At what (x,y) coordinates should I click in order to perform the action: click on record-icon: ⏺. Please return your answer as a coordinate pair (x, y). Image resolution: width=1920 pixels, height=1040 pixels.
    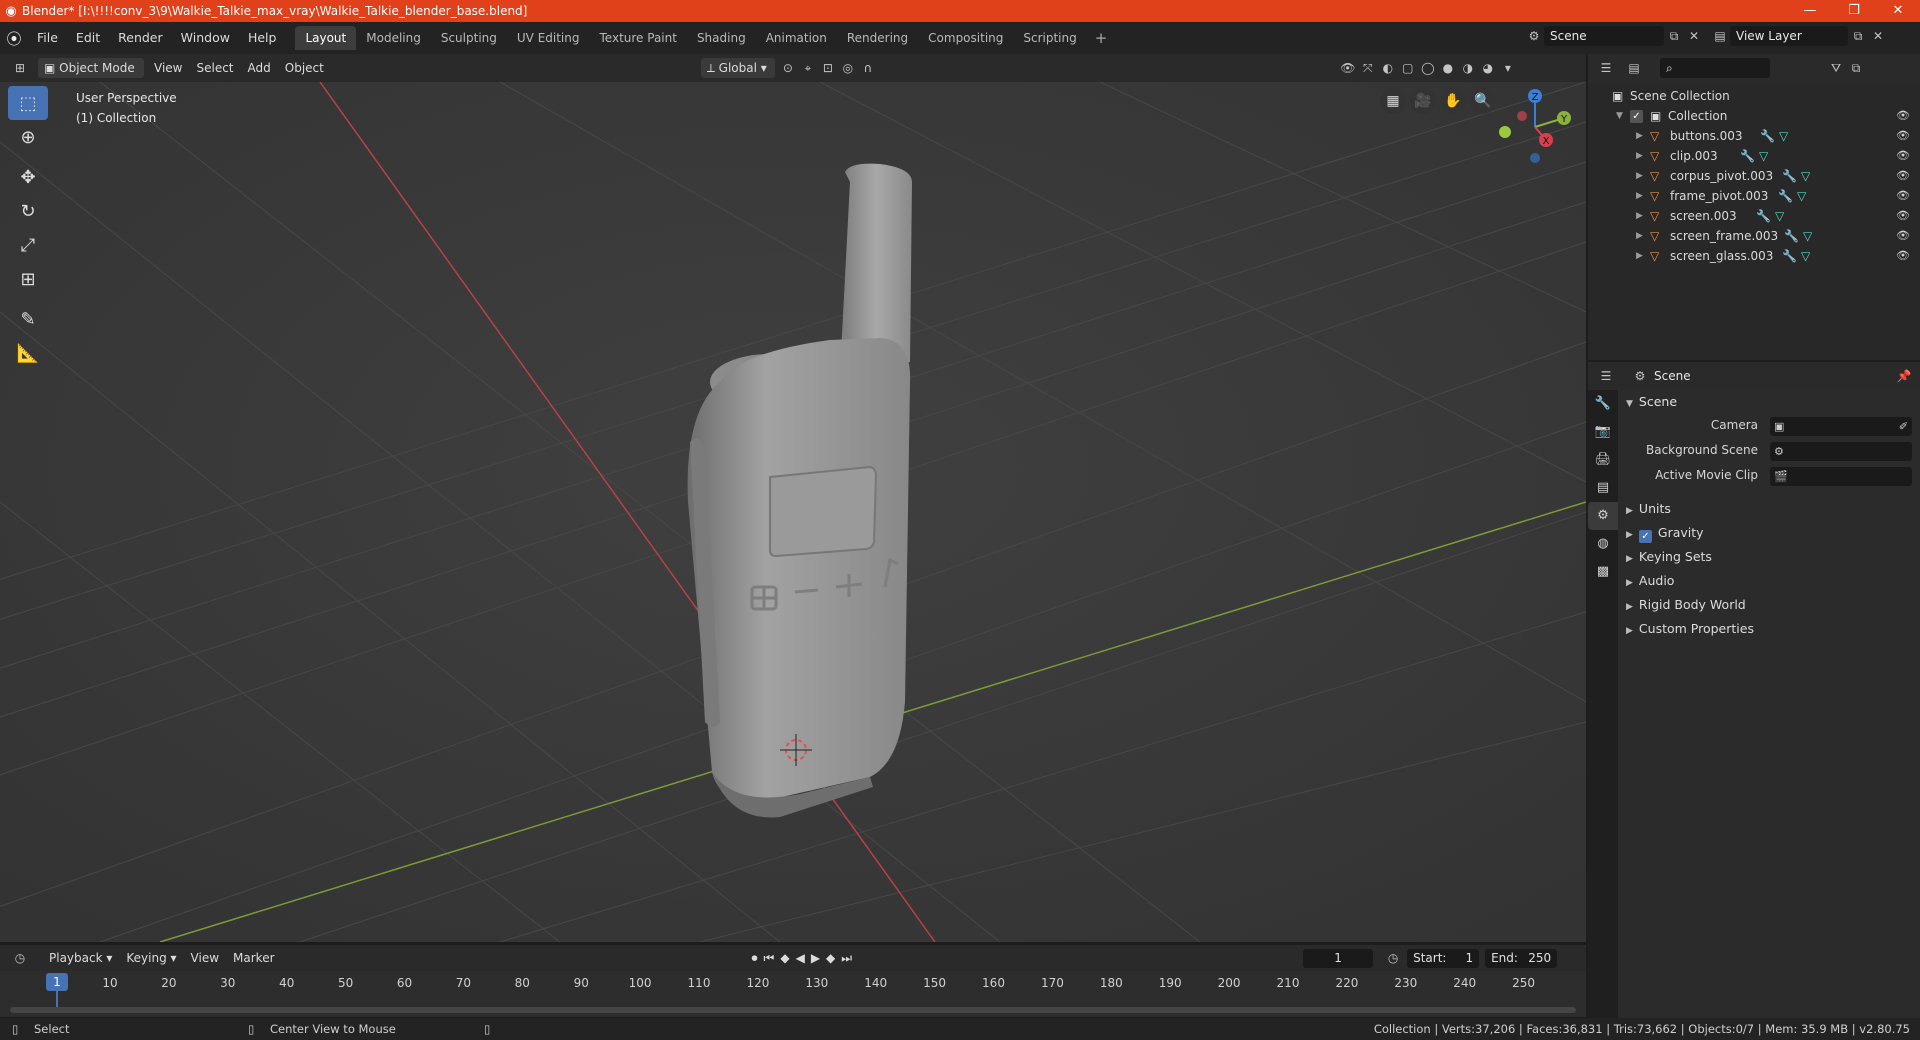
    Looking at the image, I should click on (755, 958).